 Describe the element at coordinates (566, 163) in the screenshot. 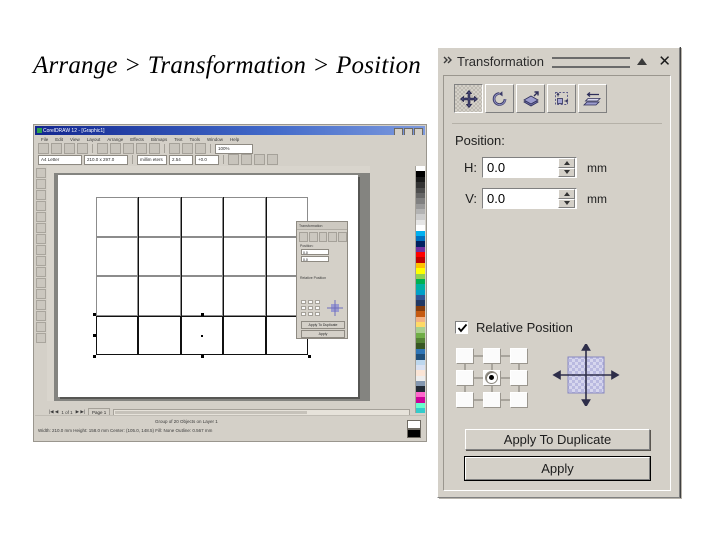

I see `horizontal-increment-button` at that location.